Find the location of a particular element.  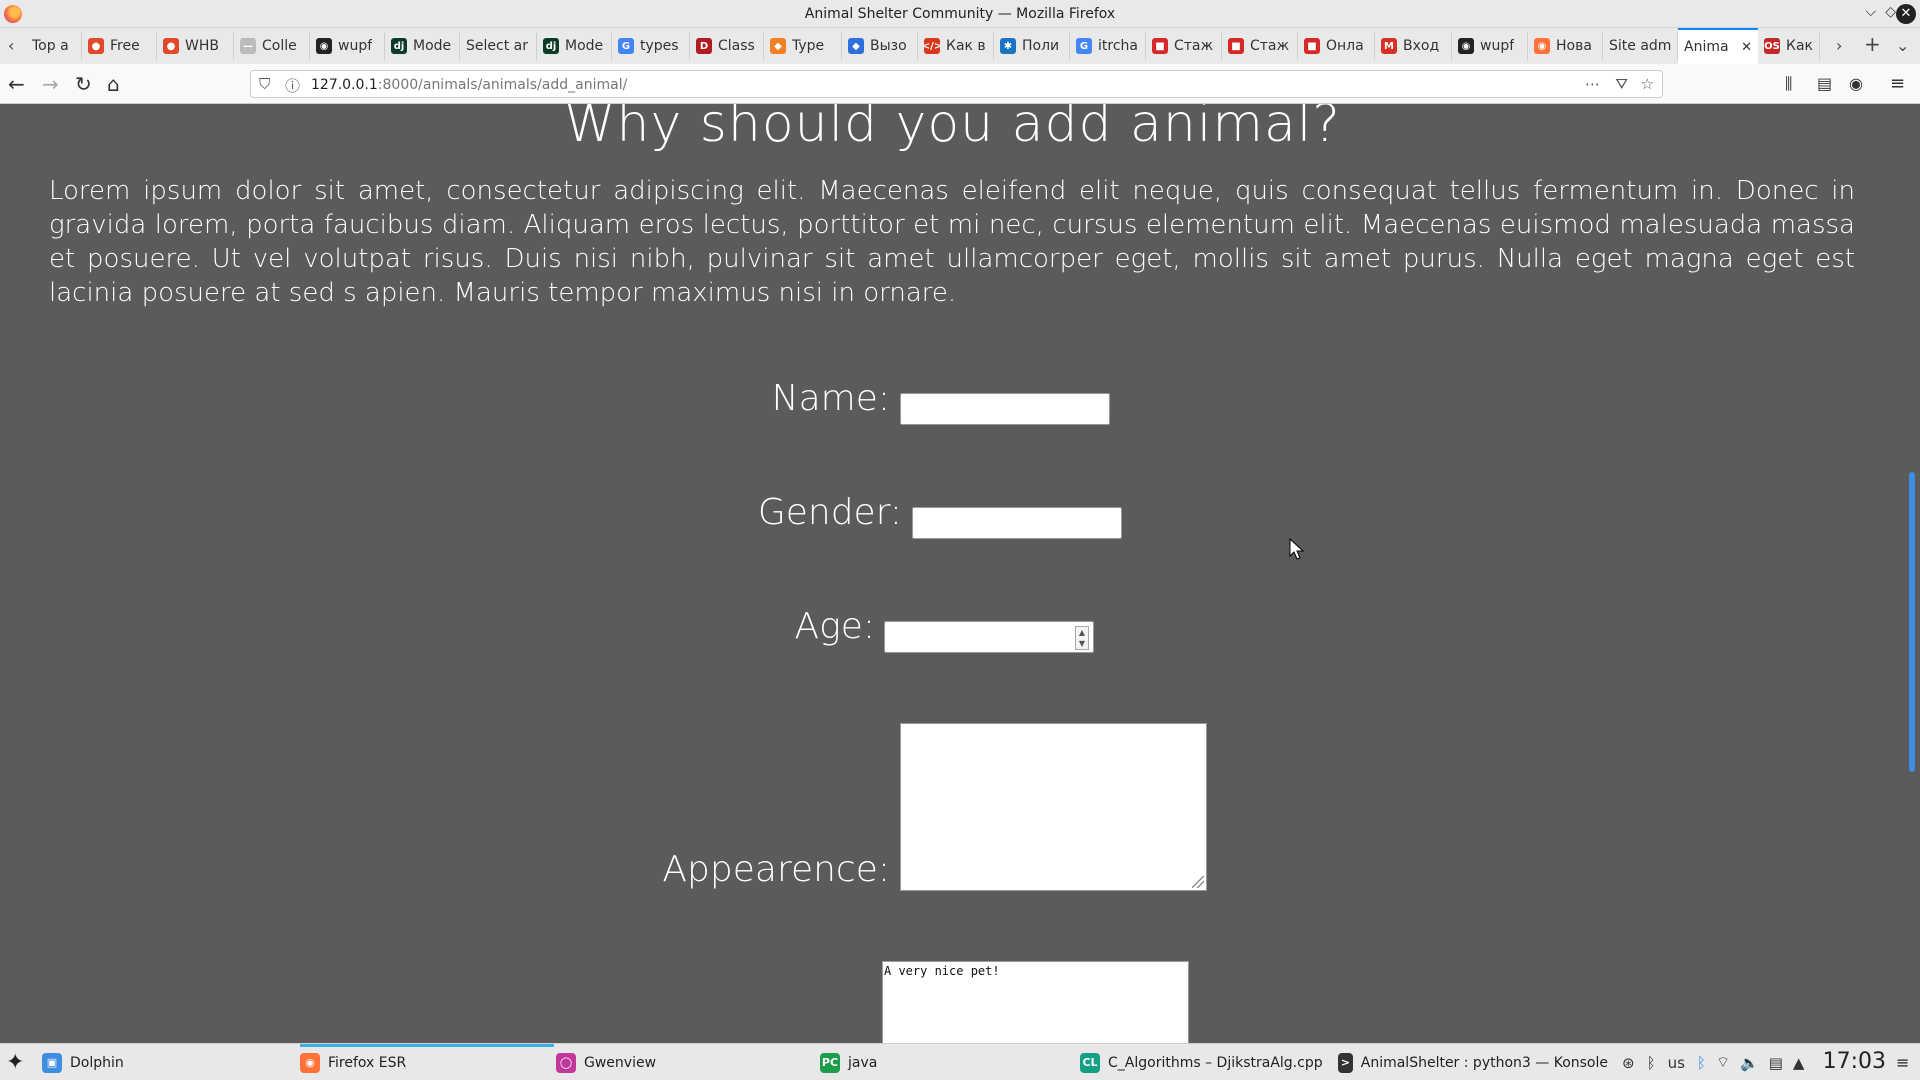

tabs-scroll-right-icon: › is located at coordinates (1839, 45).